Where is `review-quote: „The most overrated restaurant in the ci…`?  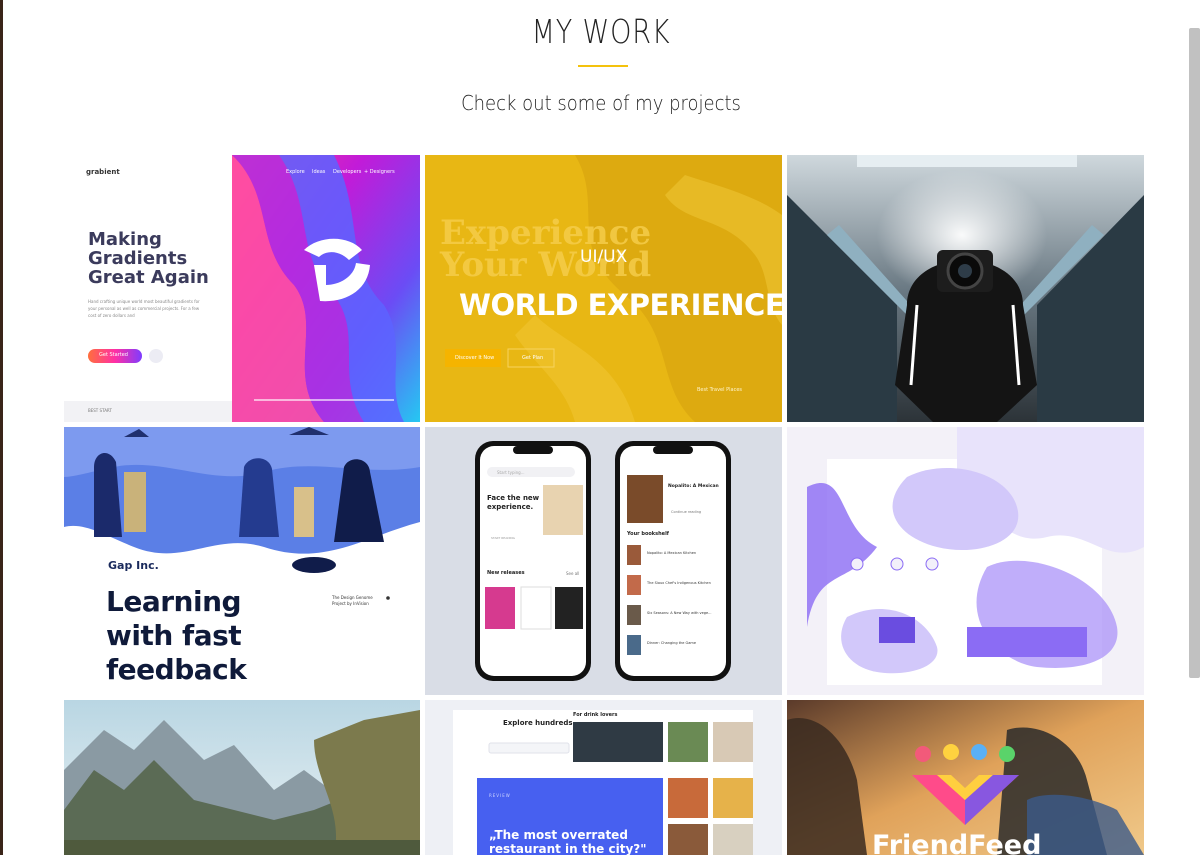
review-quote: „The most overrated restaurant in the ci… is located at coordinates (568, 841).